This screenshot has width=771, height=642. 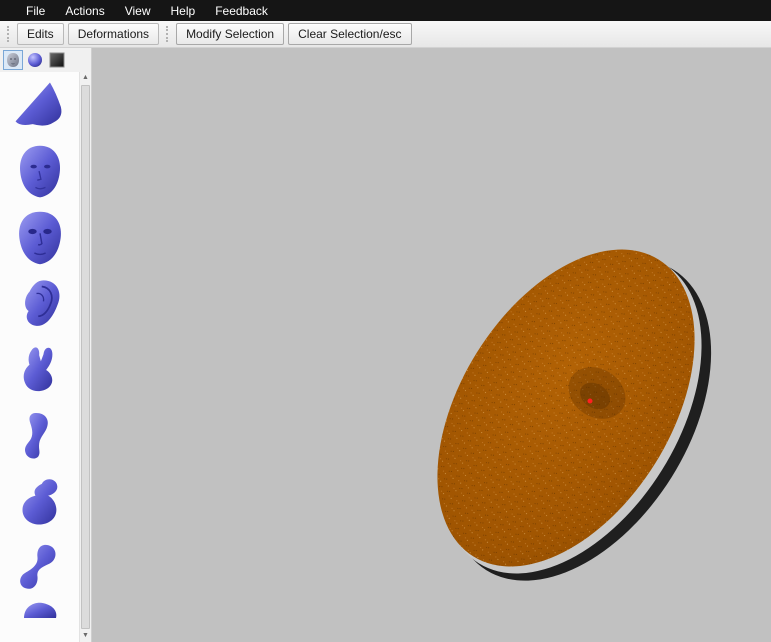 I want to click on clear-selection-button: Clear Selection/esc, so click(x=350, y=34).